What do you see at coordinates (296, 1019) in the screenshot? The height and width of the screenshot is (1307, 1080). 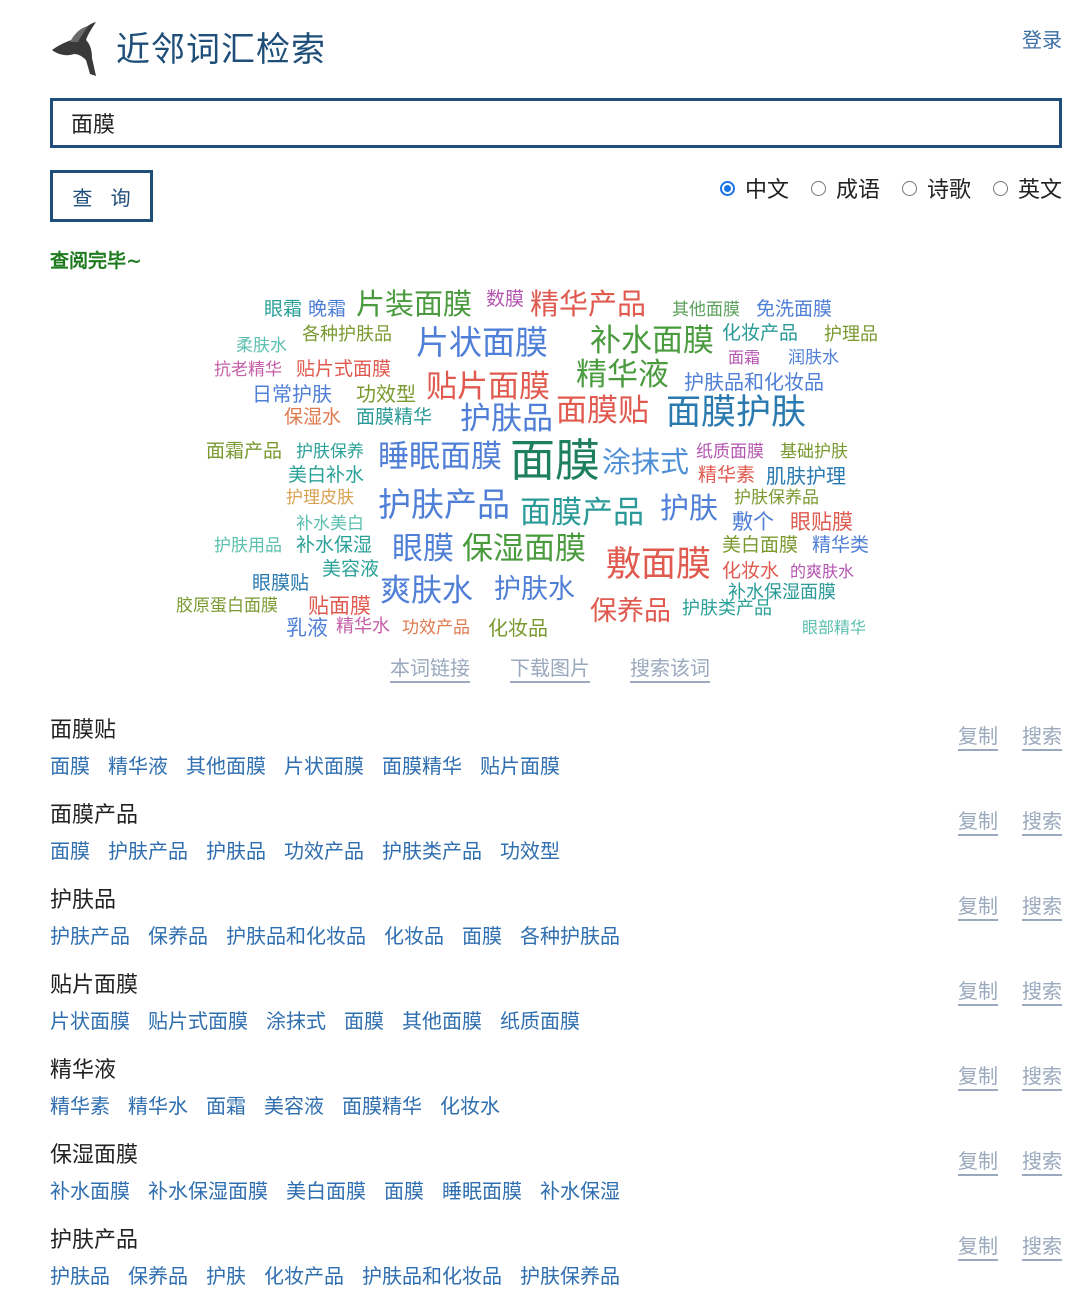 I see `related-word-link: 涂抹式` at bounding box center [296, 1019].